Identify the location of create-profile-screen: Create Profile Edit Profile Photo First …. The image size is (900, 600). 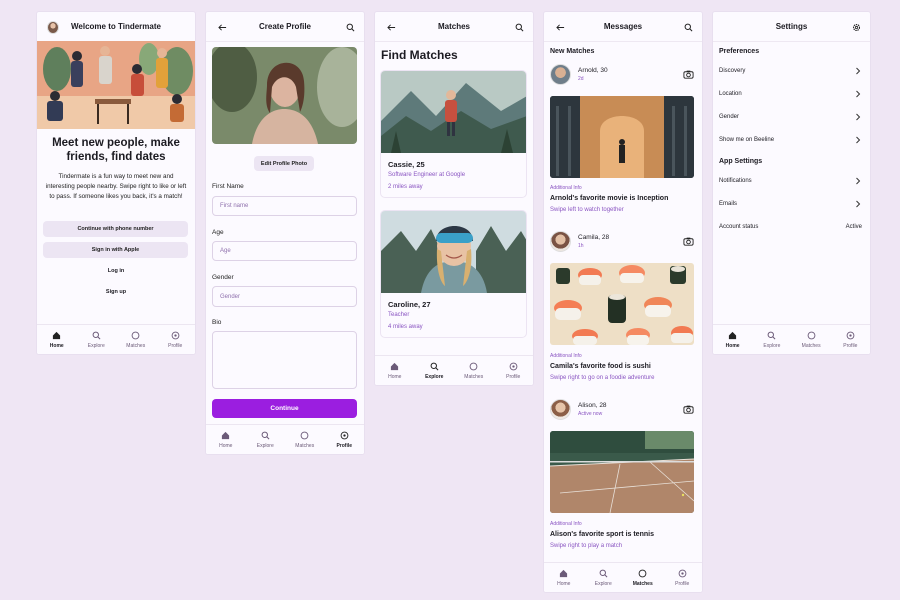
(285, 233).